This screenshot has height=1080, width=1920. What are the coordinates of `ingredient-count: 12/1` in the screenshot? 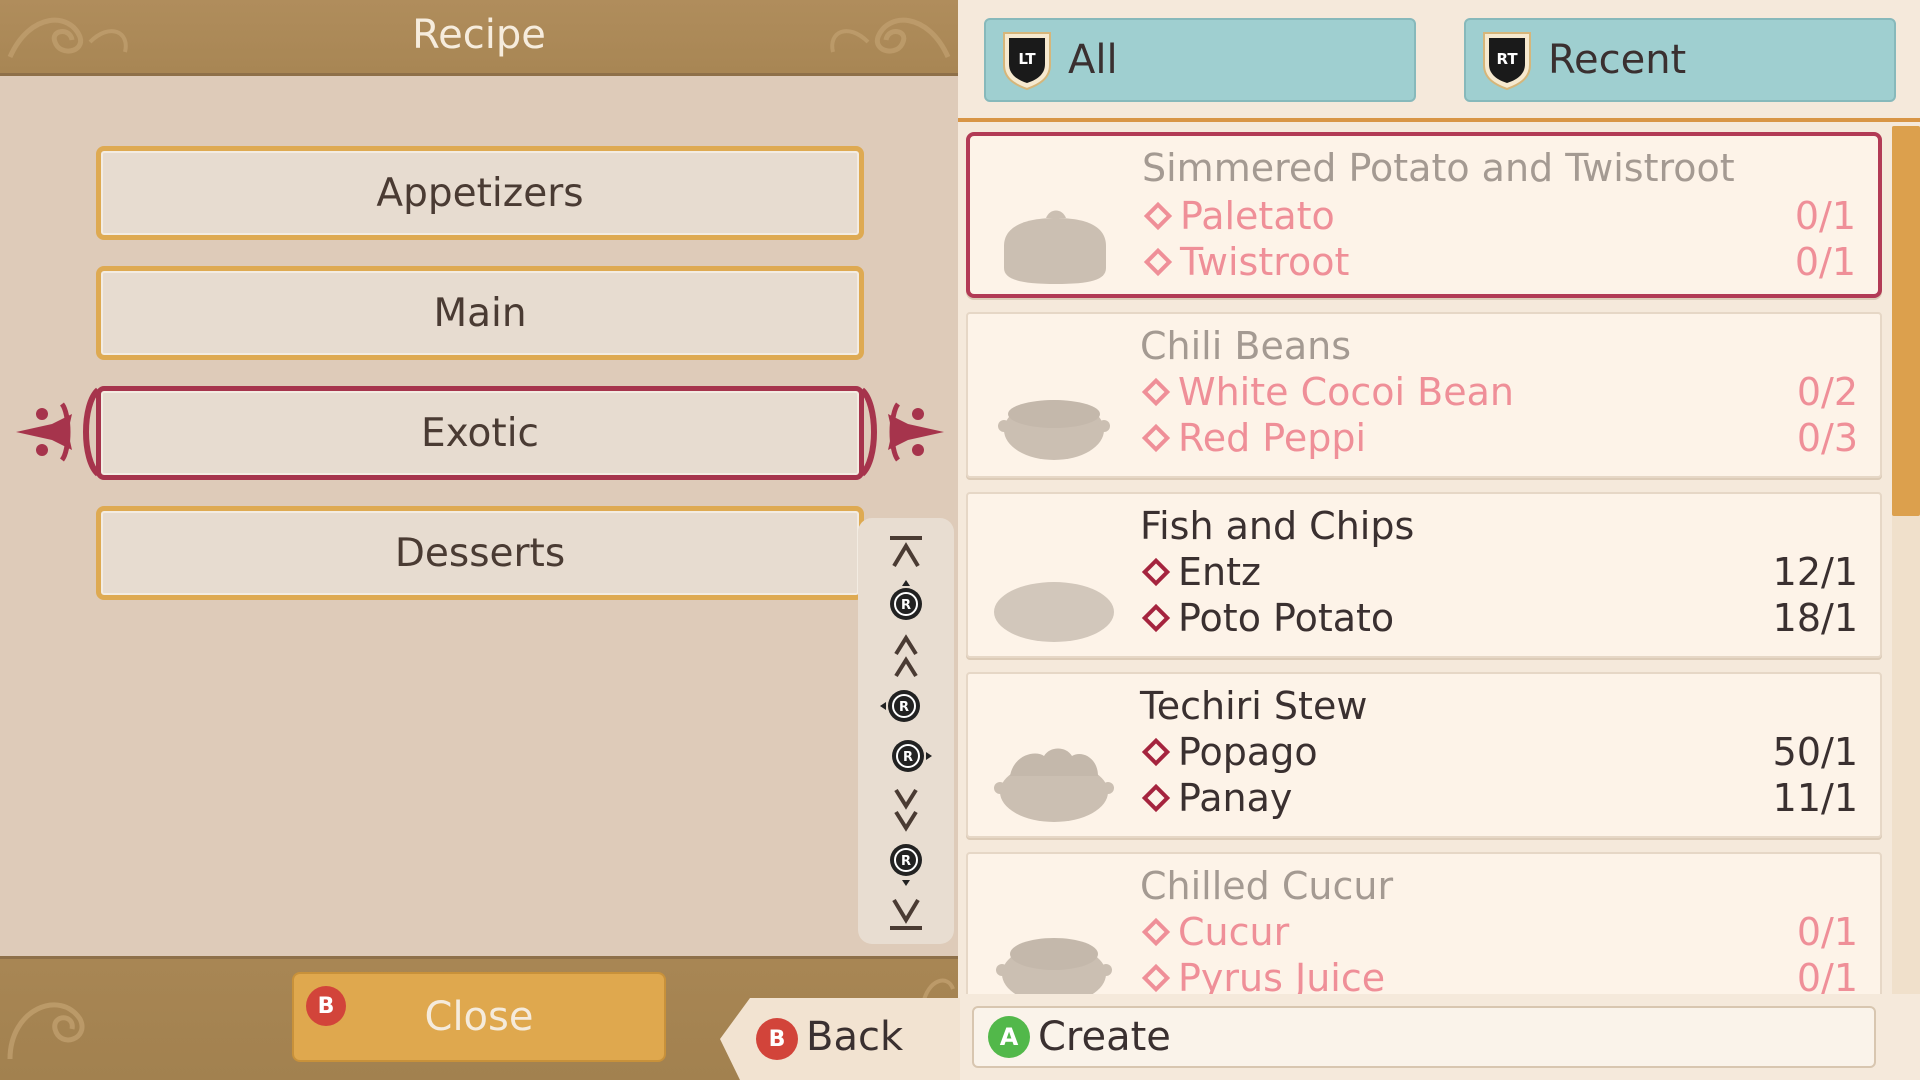 It's located at (1815, 572).